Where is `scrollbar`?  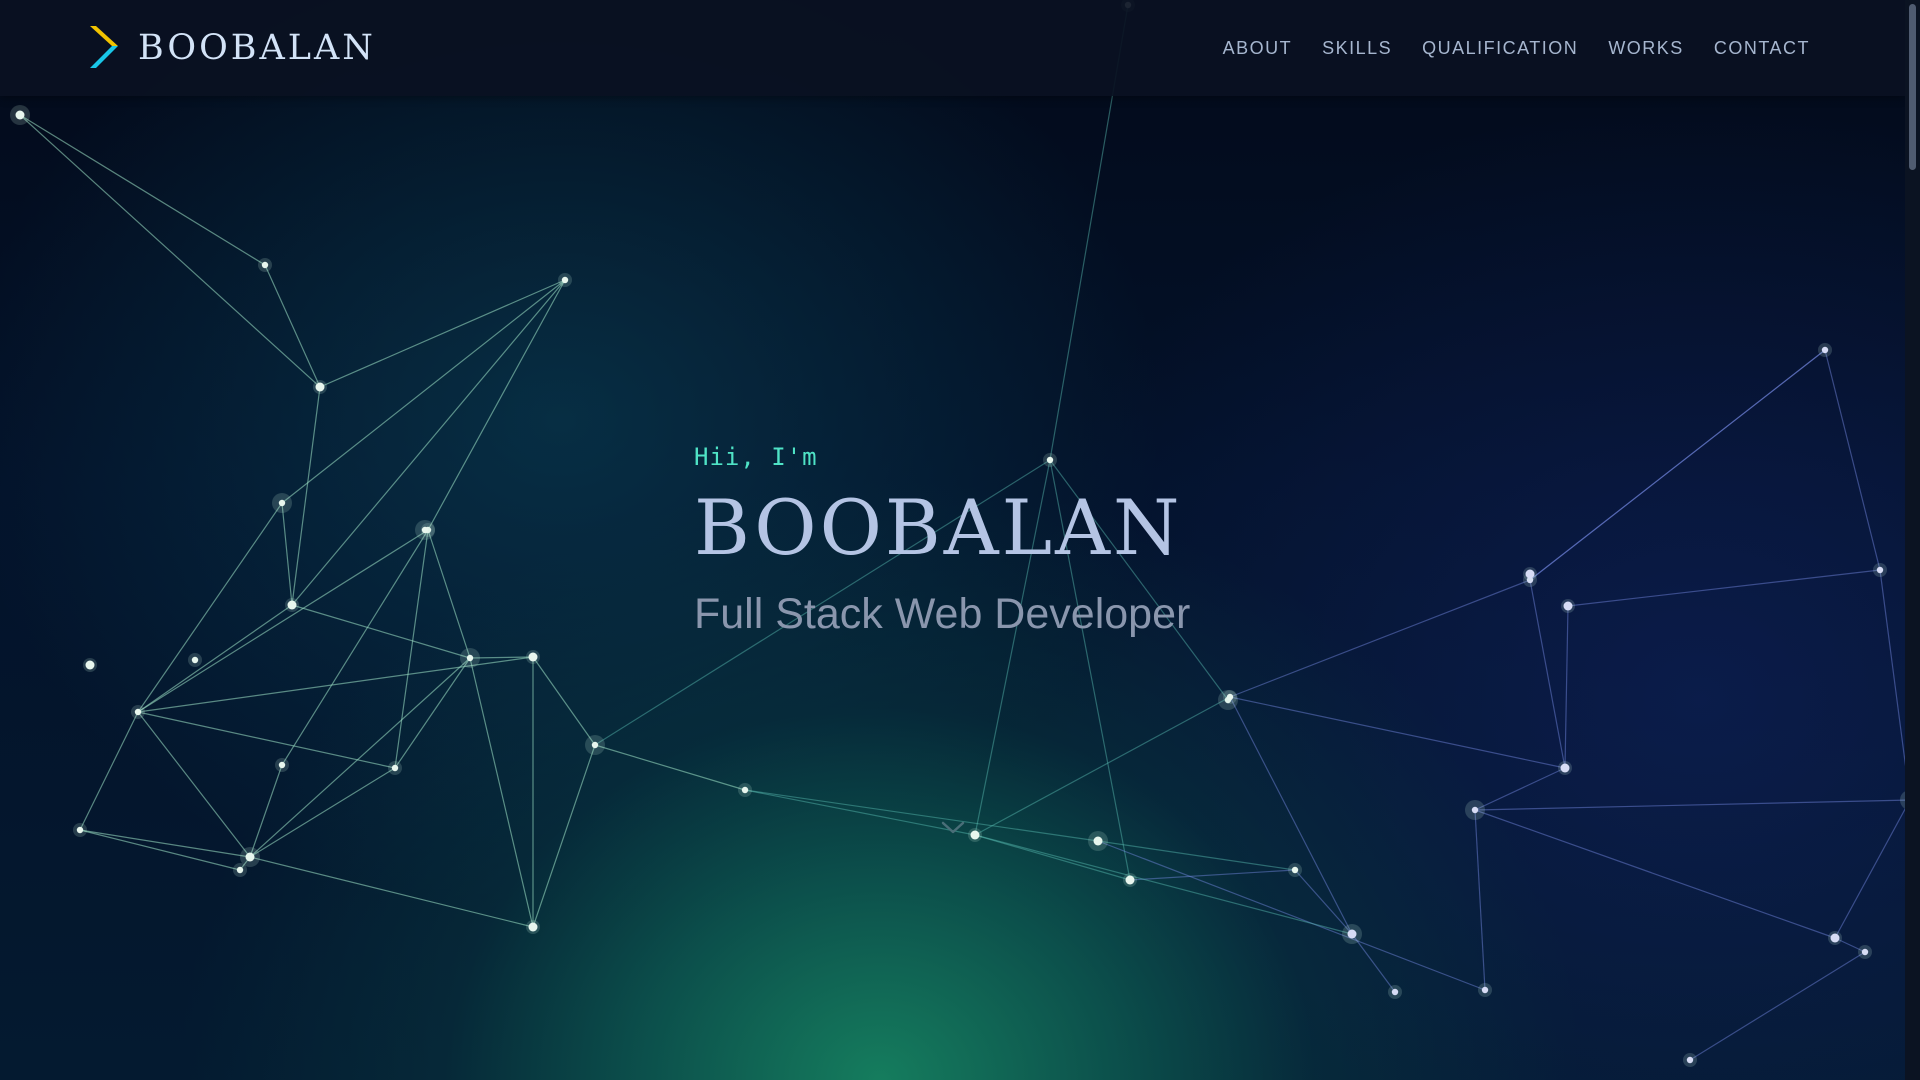 scrollbar is located at coordinates (1912, 540).